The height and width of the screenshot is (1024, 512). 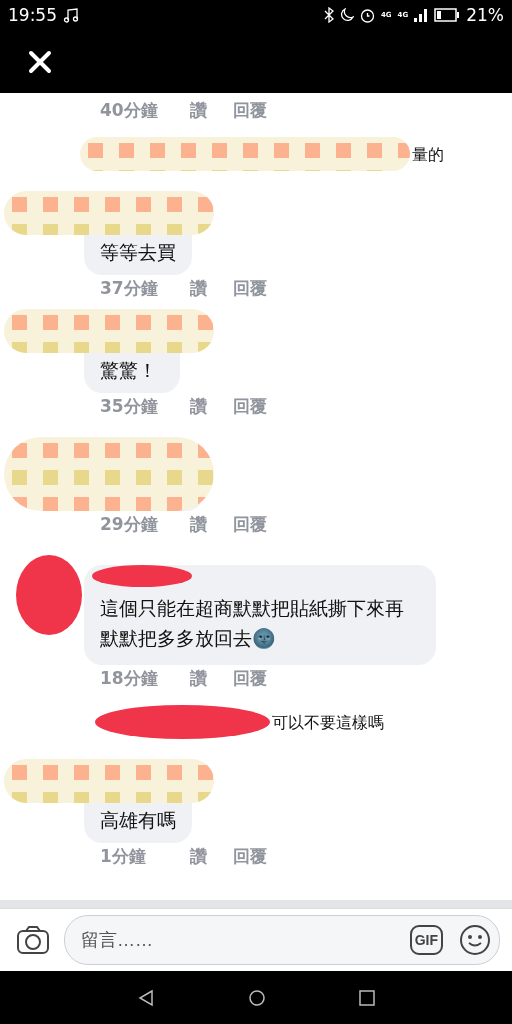 I want to click on home-icon, so click(x=257, y=997).